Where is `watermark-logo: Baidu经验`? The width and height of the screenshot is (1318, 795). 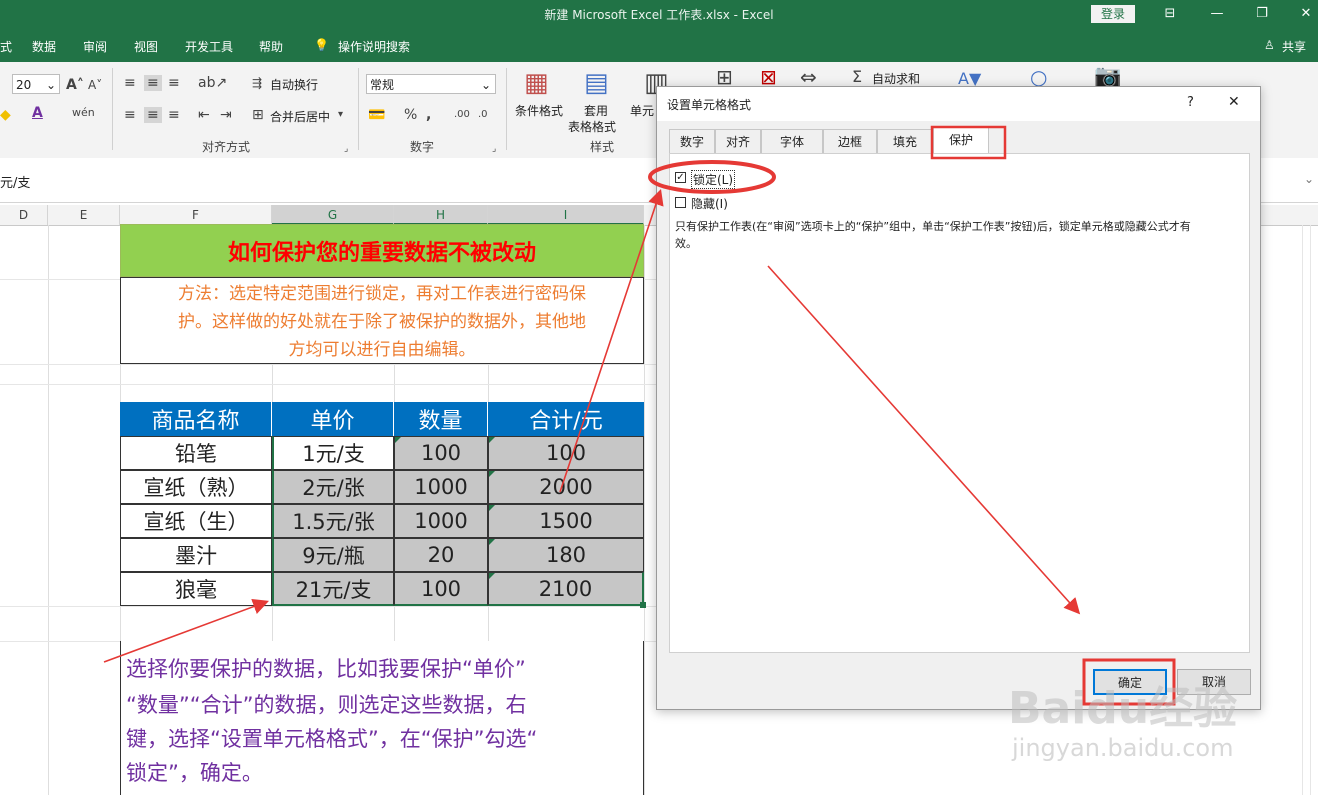
watermark-logo: Baidu经验 is located at coordinates (1123, 708).